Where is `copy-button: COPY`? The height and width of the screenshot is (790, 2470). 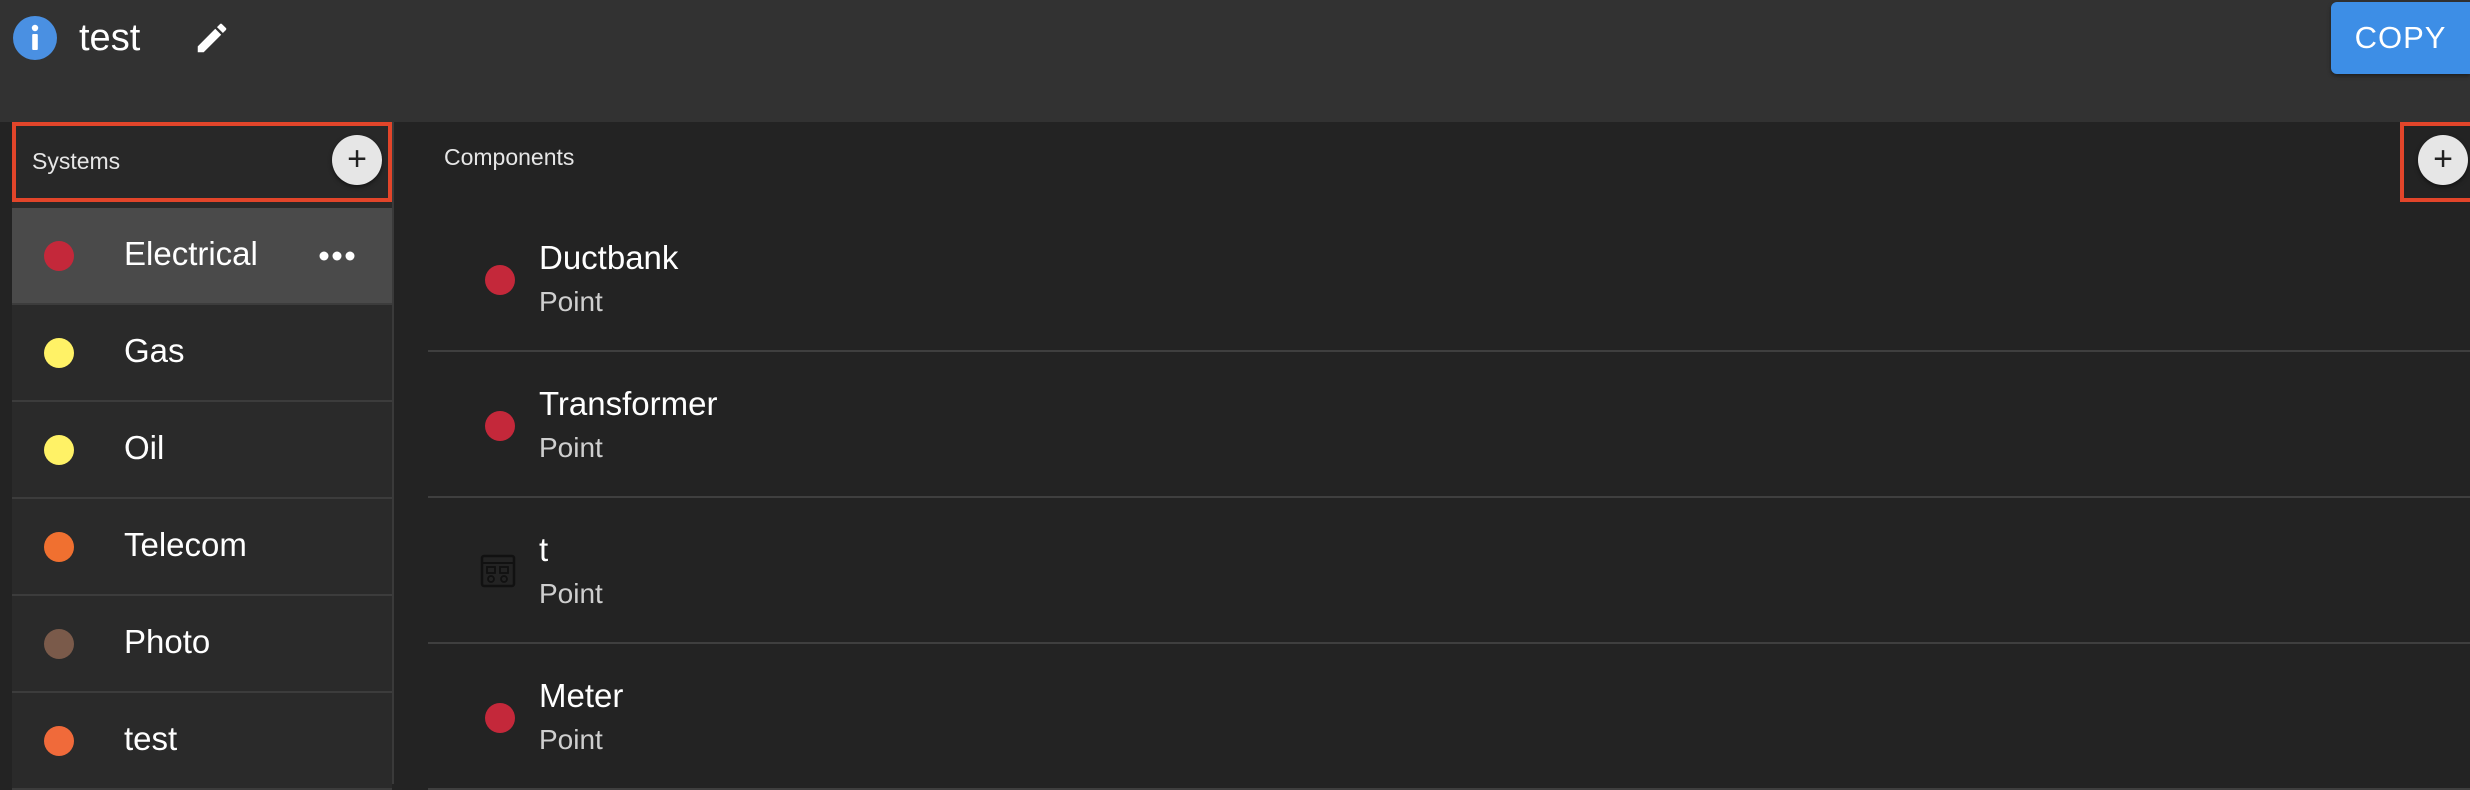
copy-button: COPY is located at coordinates (2400, 38).